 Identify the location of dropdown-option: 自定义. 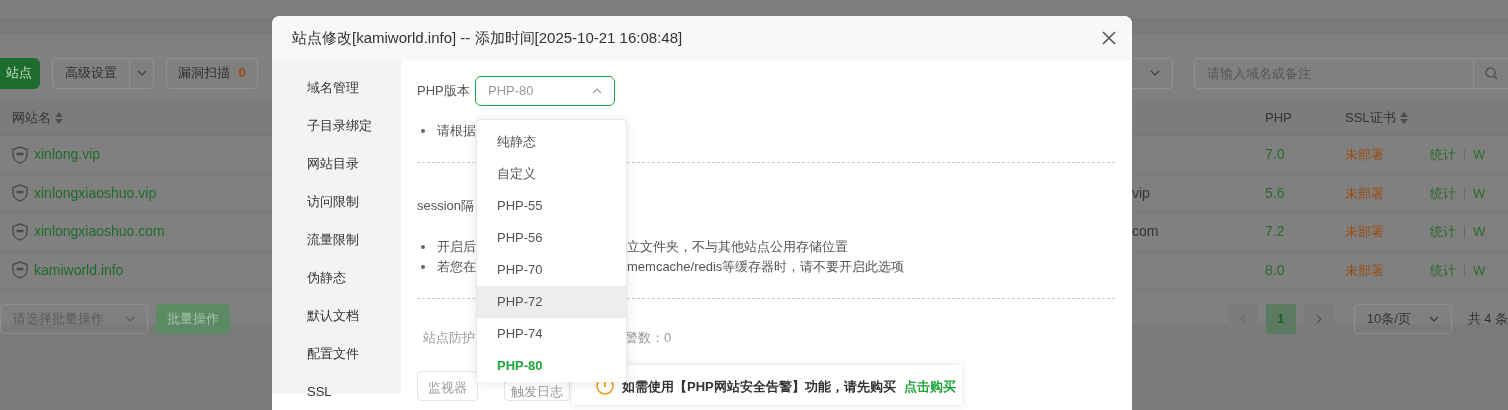
(551, 174).